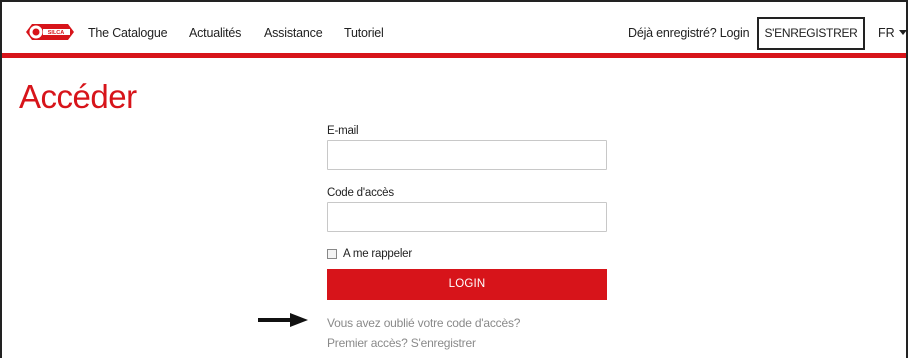 This screenshot has width=908, height=358. I want to click on first-access-register-link: Premier accès? S'enregistrer, so click(401, 343).